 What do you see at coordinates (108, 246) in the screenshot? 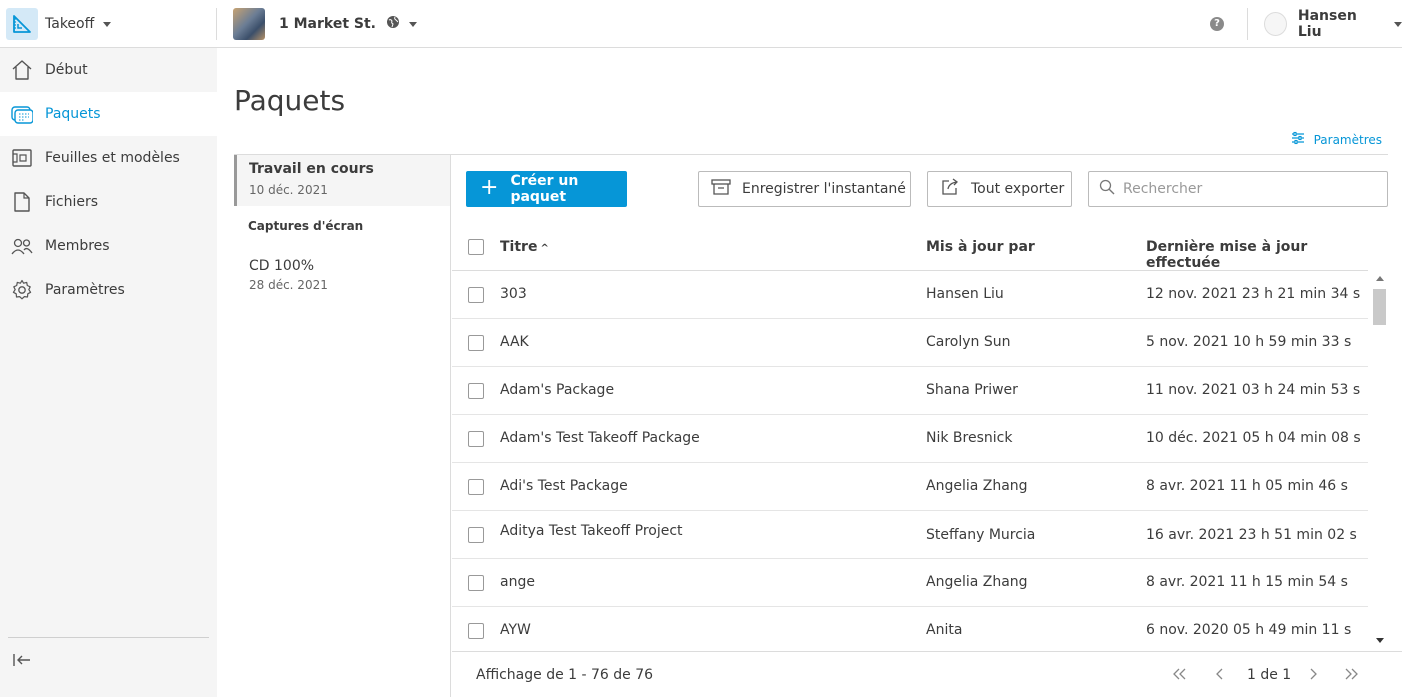
I see `sidebar-item-membres: Membres` at bounding box center [108, 246].